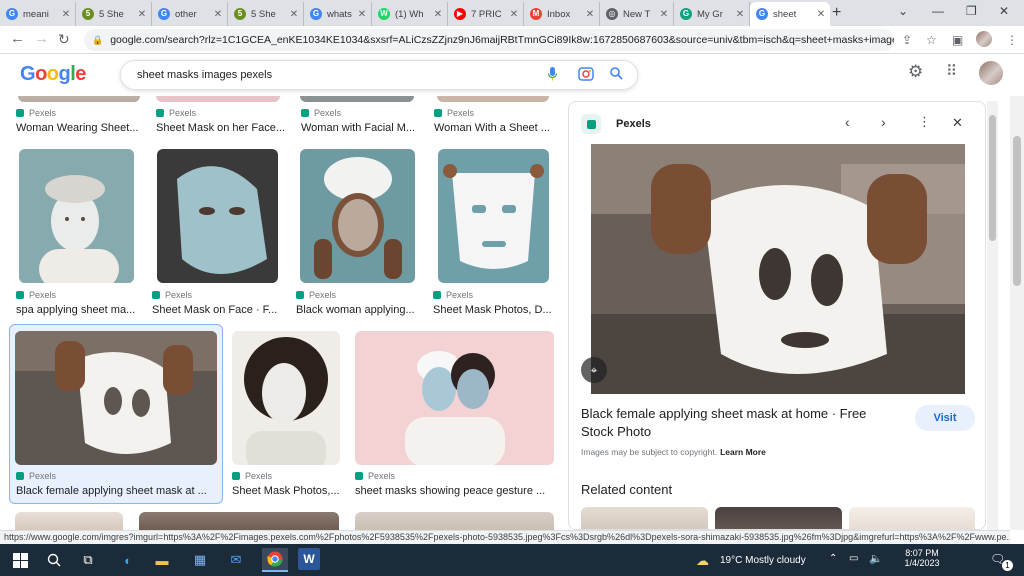 This screenshot has height=576, width=1024. I want to click on google-logo: Google, so click(53, 74).